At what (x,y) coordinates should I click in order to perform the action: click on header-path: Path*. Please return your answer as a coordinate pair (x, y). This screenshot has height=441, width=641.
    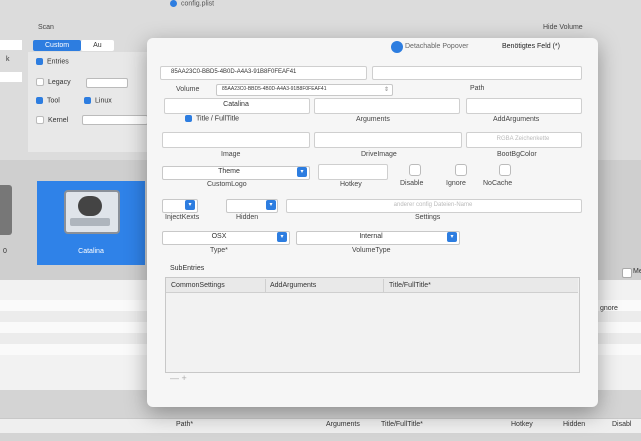
    Looking at the image, I should click on (184, 424).